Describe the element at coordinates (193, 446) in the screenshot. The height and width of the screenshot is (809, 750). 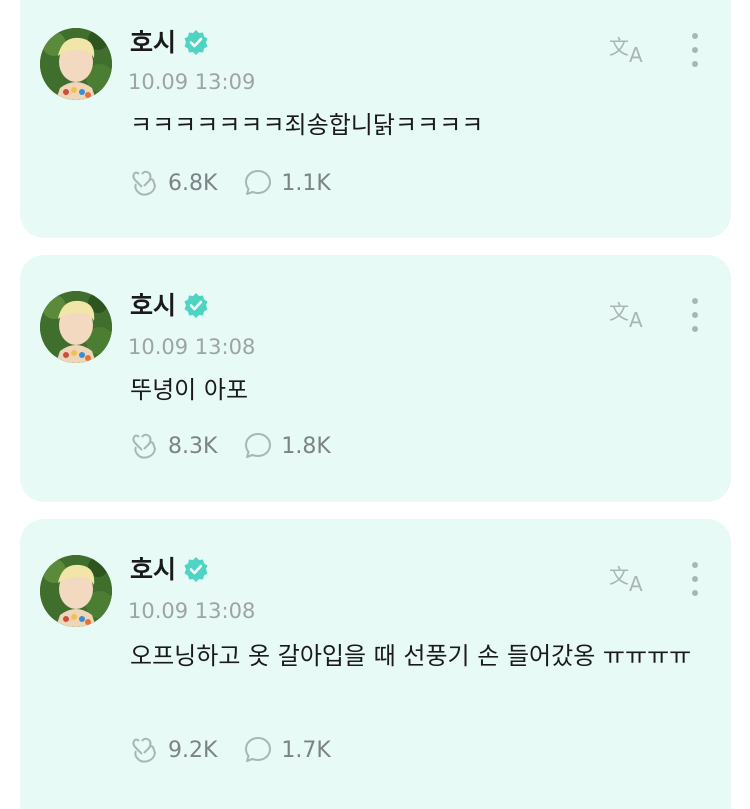
I see `like-count: 8.3K` at that location.